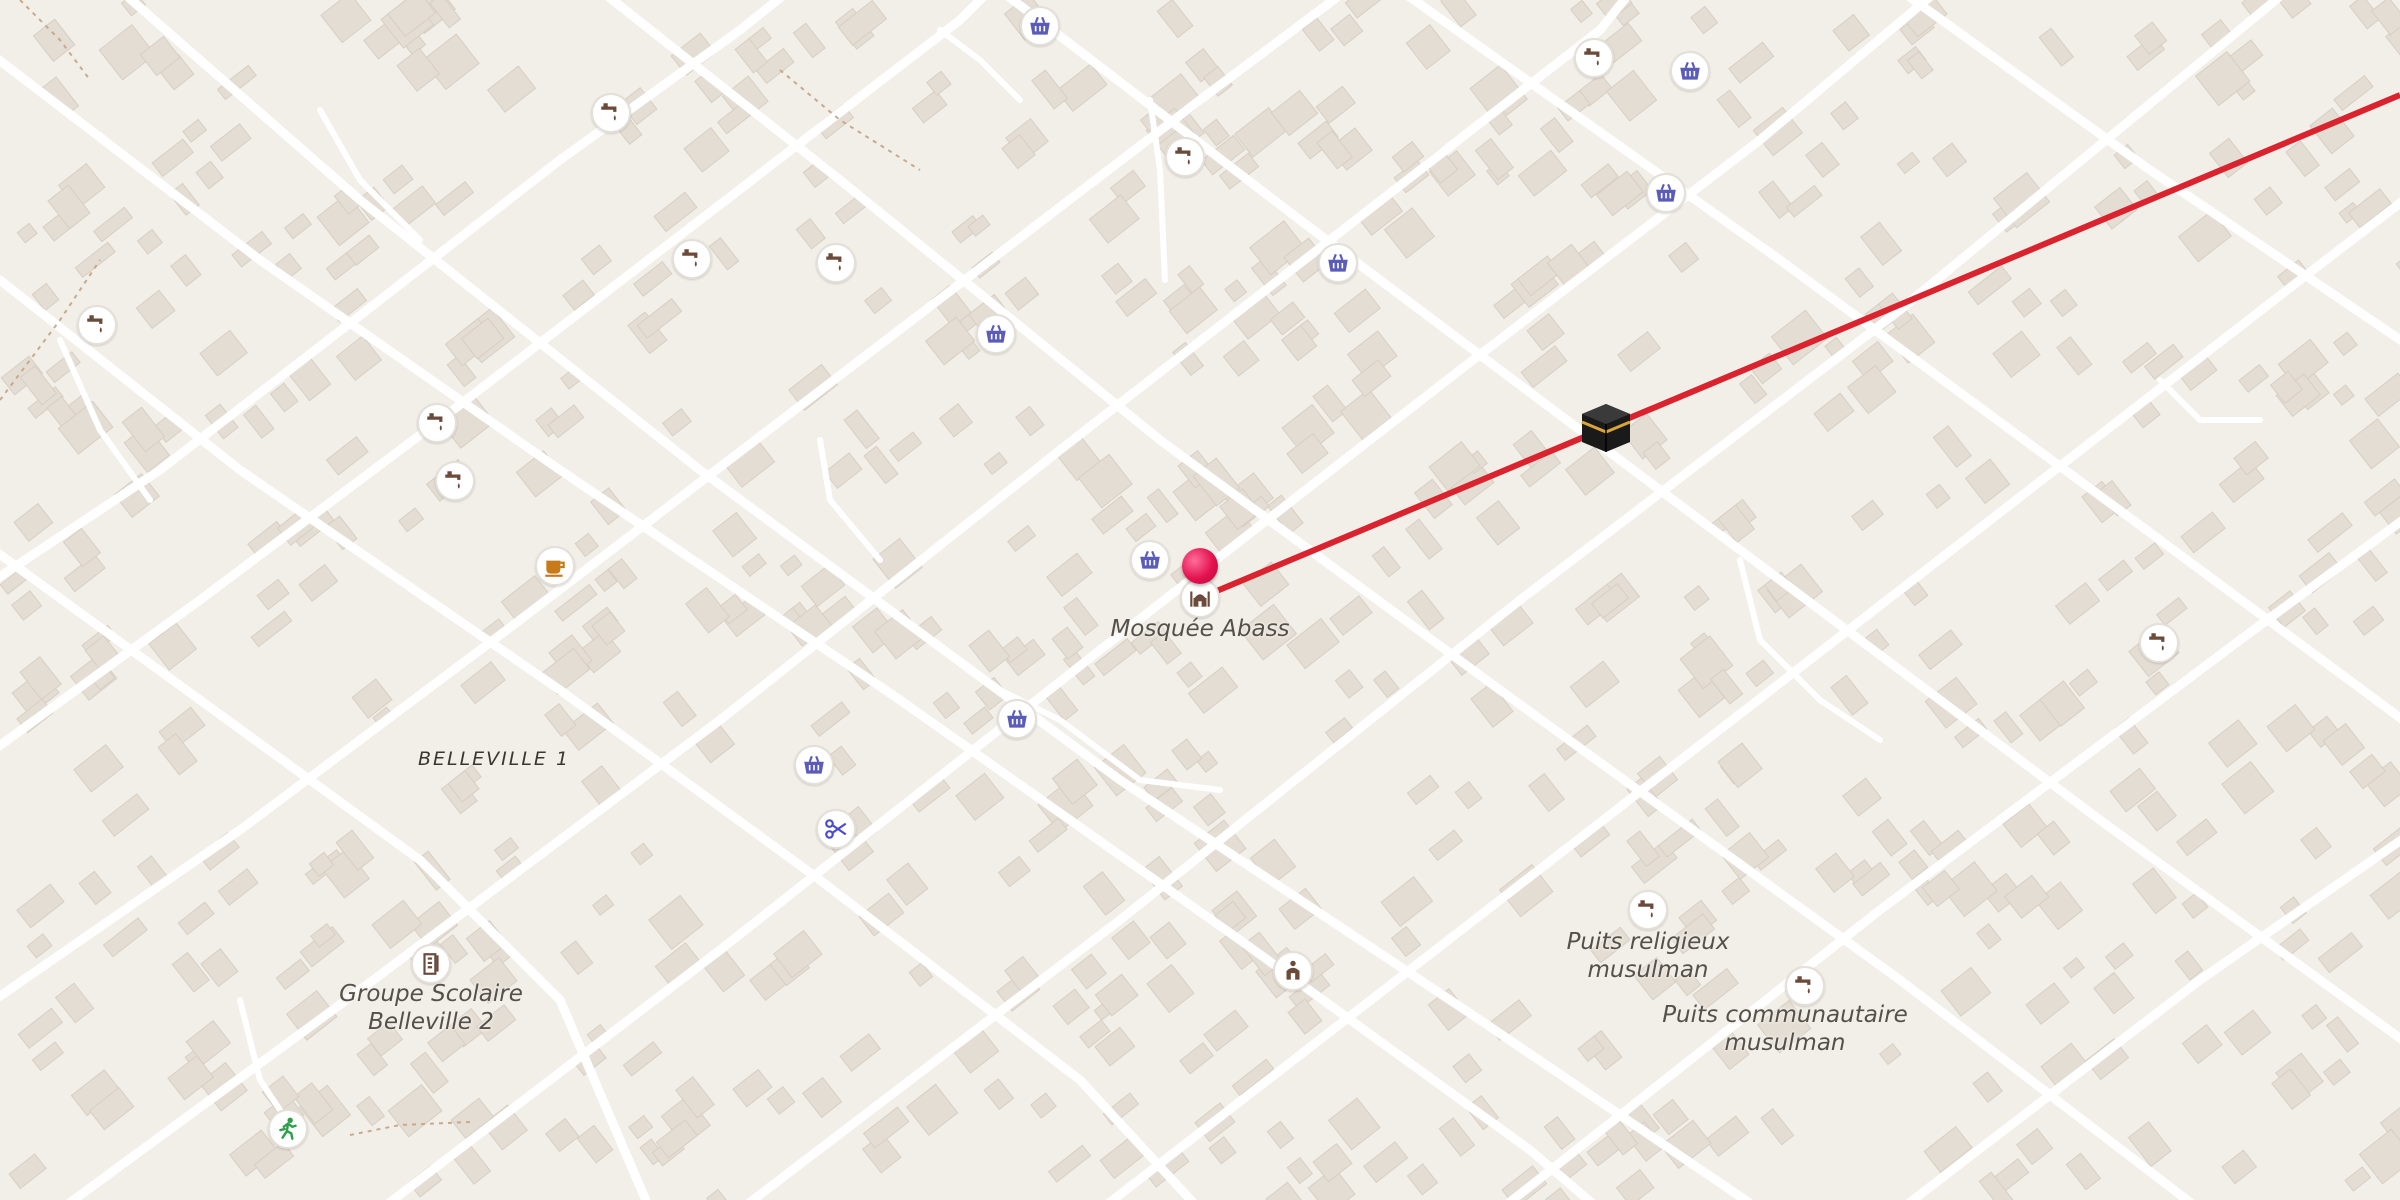 This screenshot has width=2400, height=1200. Describe the element at coordinates (431, 964) in the screenshot. I see `school-icon` at that location.